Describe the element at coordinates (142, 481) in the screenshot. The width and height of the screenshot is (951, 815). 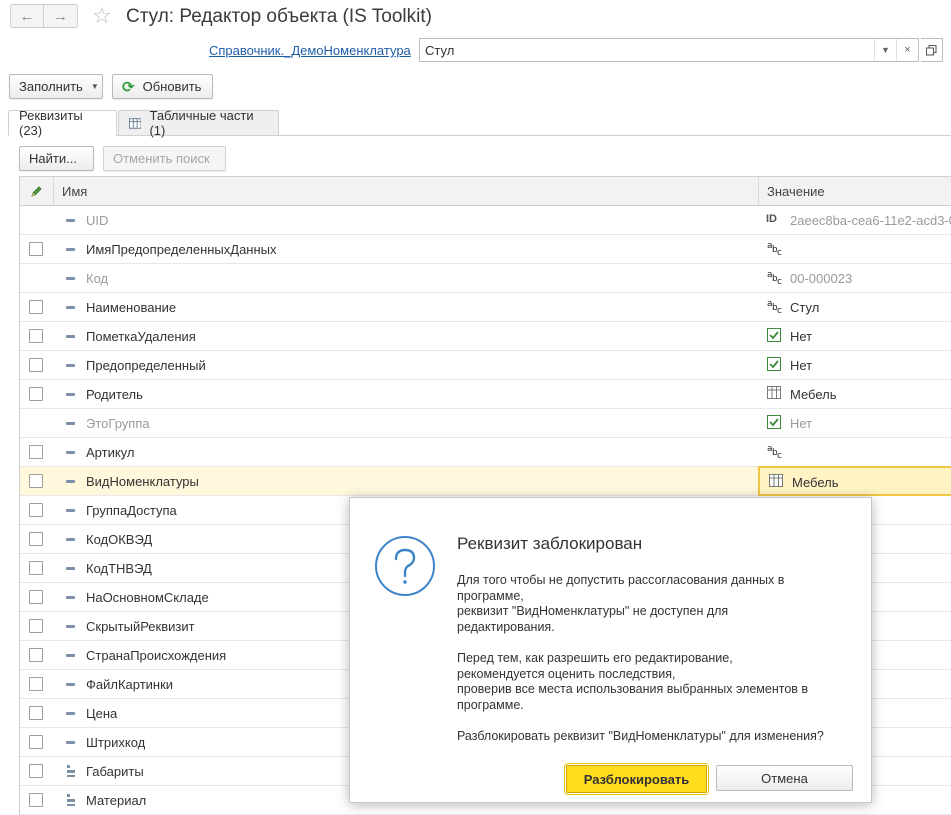
I see `attribute-name: ВидНоменклатуры` at that location.